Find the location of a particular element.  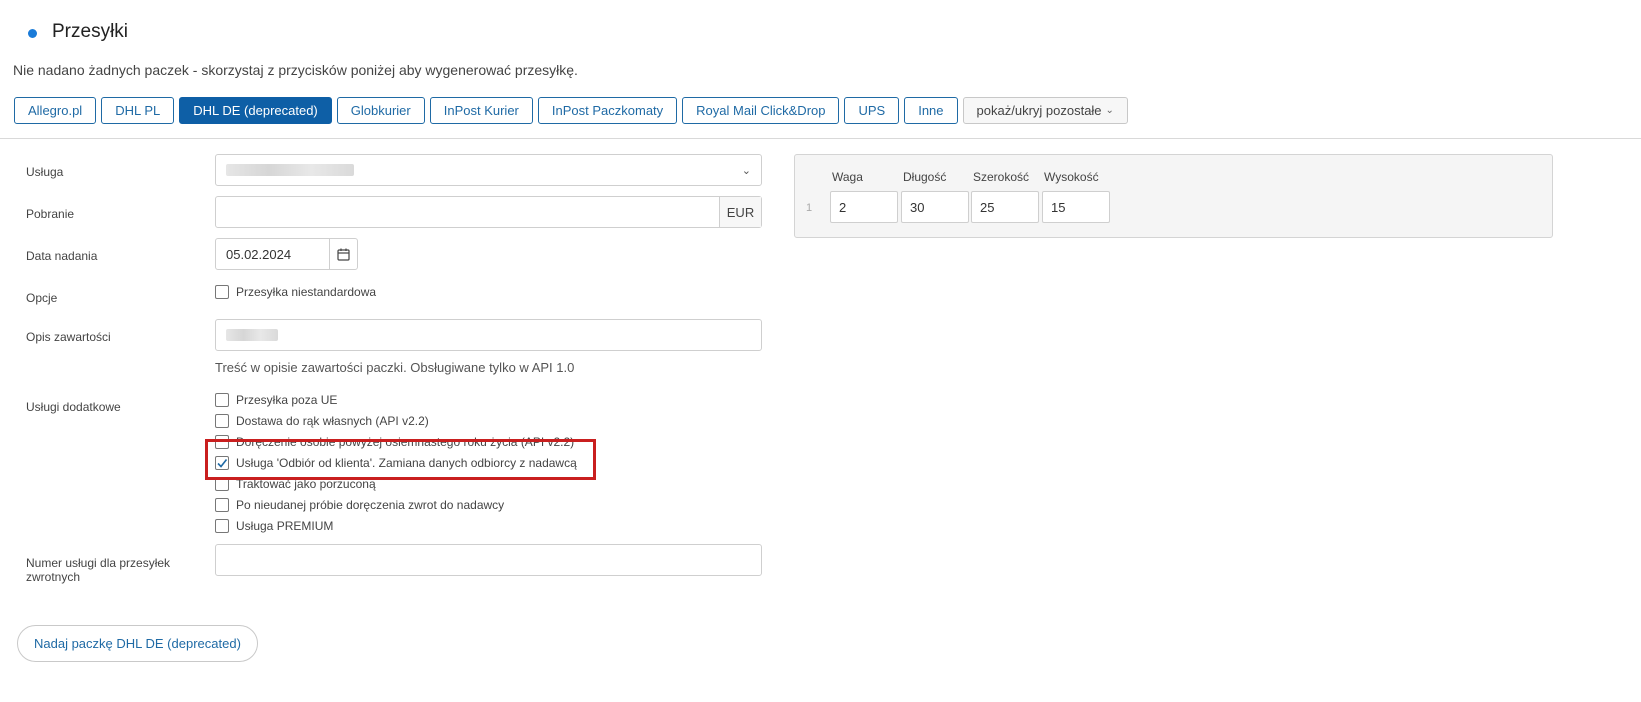

extra-service-label: Usługa PREMIUM is located at coordinates (285, 525).